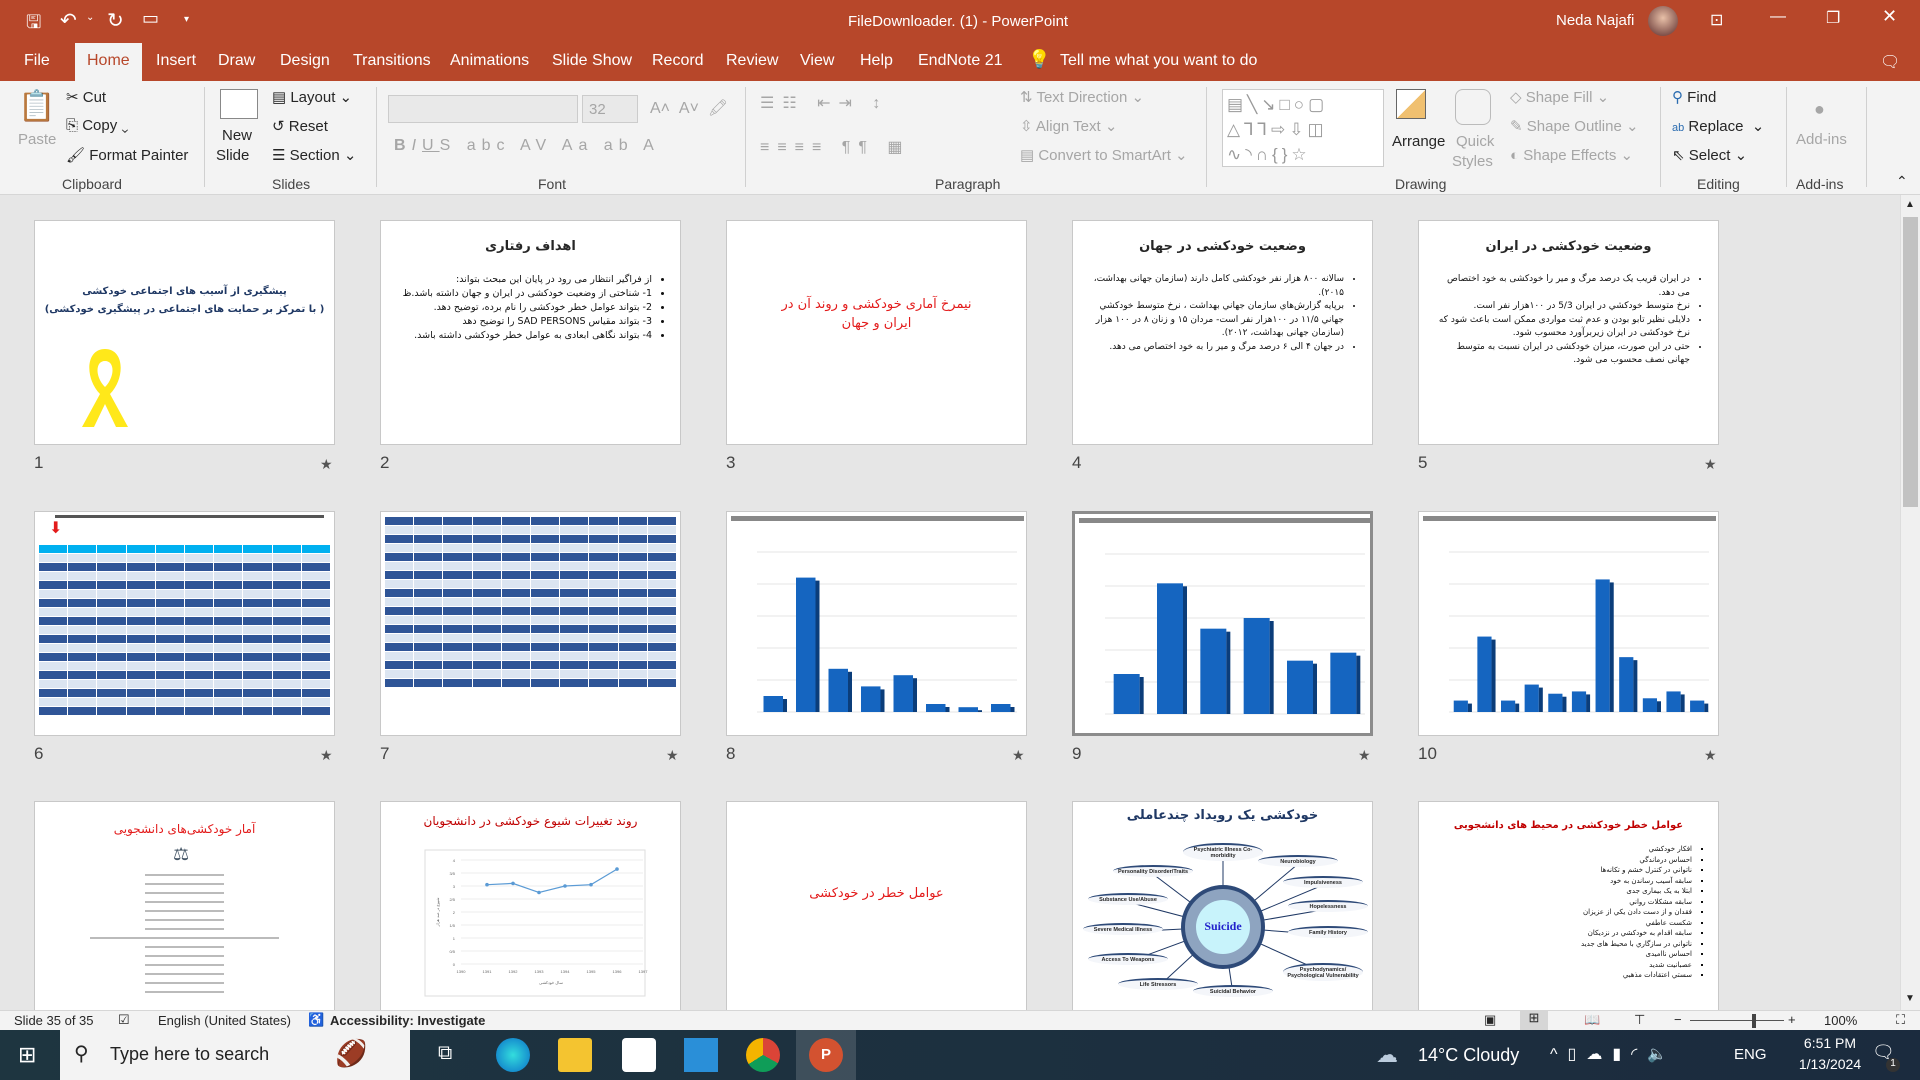 The height and width of the screenshot is (1080, 1920). I want to click on font-format-buttons: BIUS abc AV Aa ab A, so click(527, 146).